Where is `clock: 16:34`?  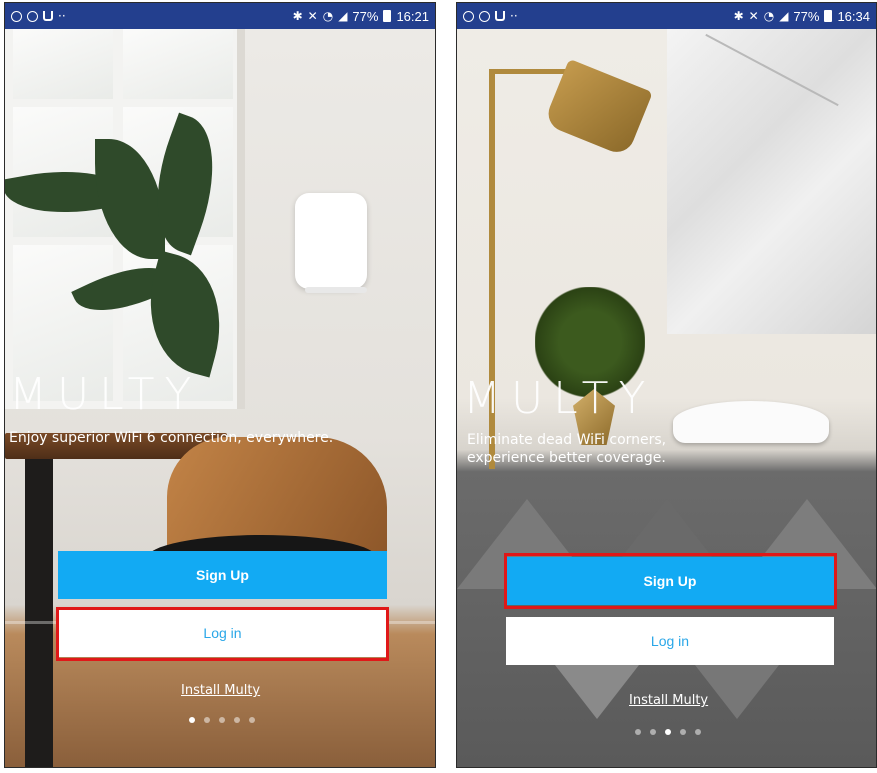 clock: 16:34 is located at coordinates (853, 16).